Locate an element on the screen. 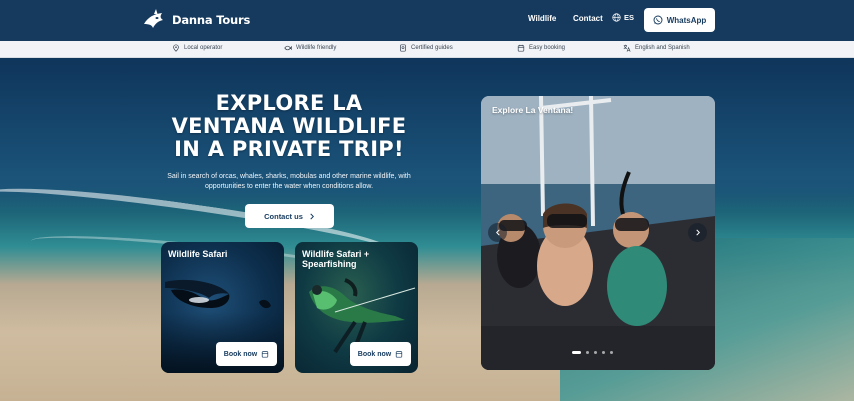  nav-link-contact: Contact is located at coordinates (588, 18).